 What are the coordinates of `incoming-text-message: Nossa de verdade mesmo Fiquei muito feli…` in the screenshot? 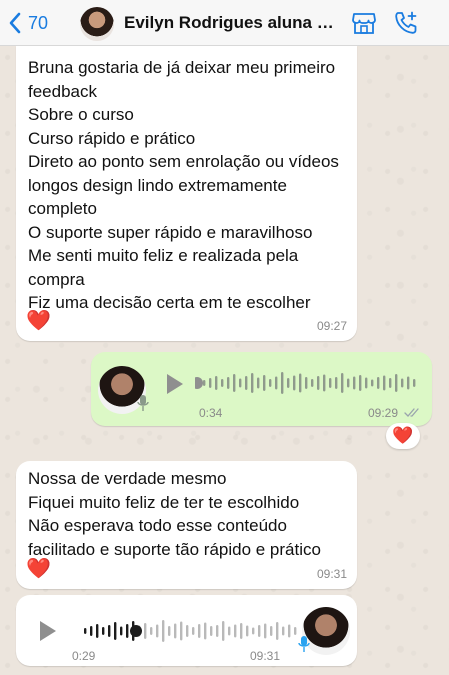 It's located at (186, 525).